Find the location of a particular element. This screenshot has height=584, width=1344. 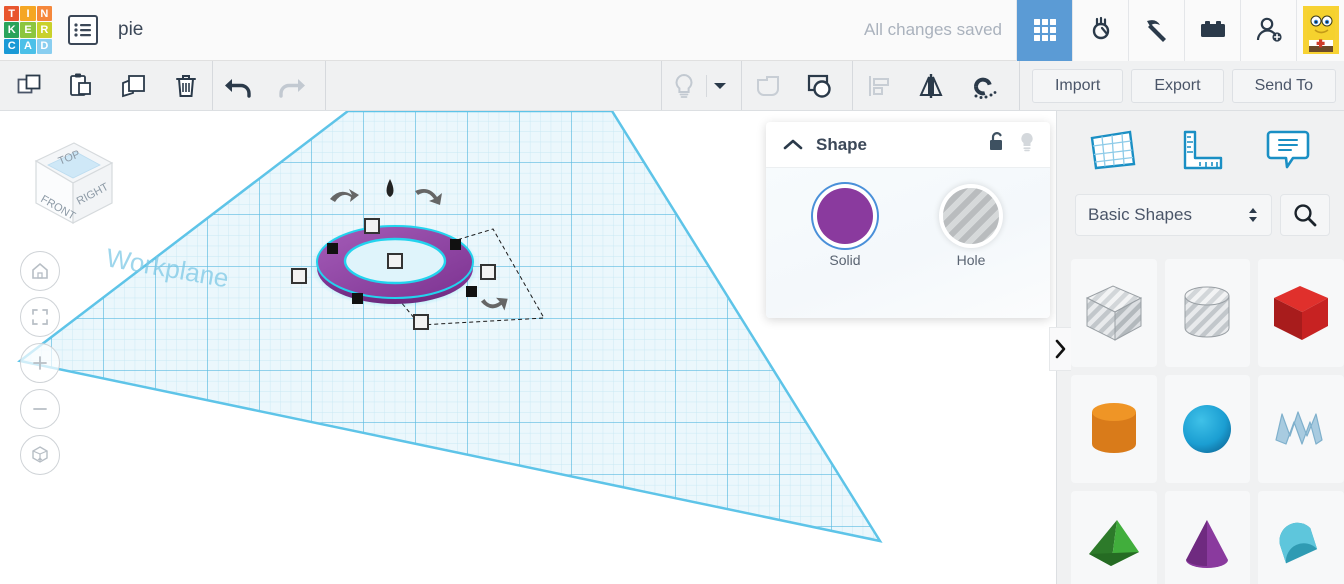

undo-button is located at coordinates (239, 85).